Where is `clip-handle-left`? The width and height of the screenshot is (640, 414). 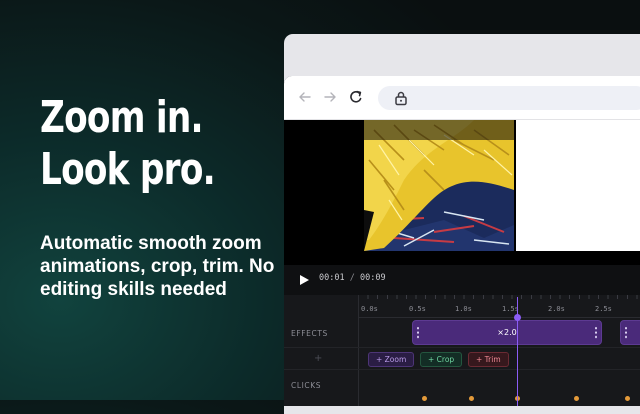 clip-handle-left is located at coordinates (626, 332).